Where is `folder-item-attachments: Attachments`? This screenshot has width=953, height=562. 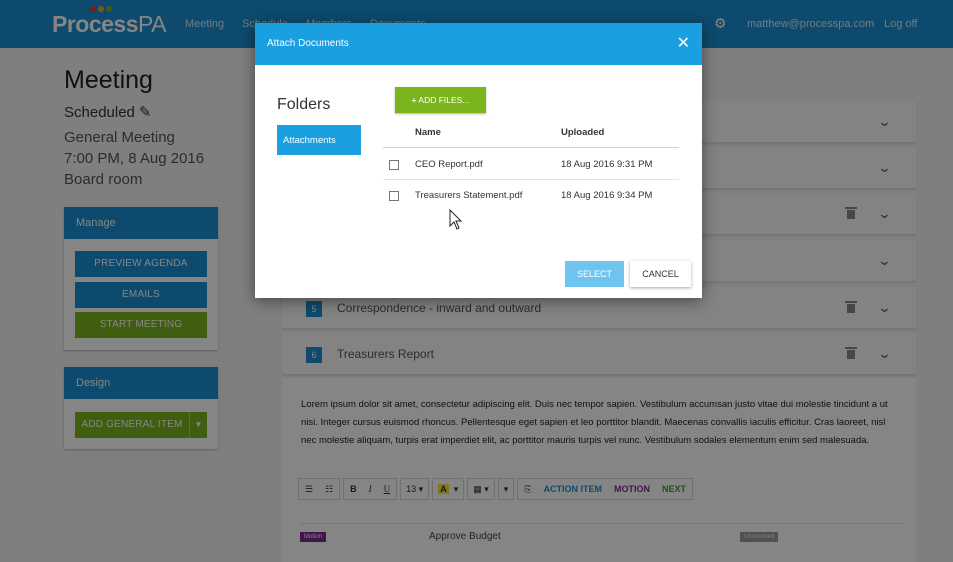 folder-item-attachments: Attachments is located at coordinates (319, 140).